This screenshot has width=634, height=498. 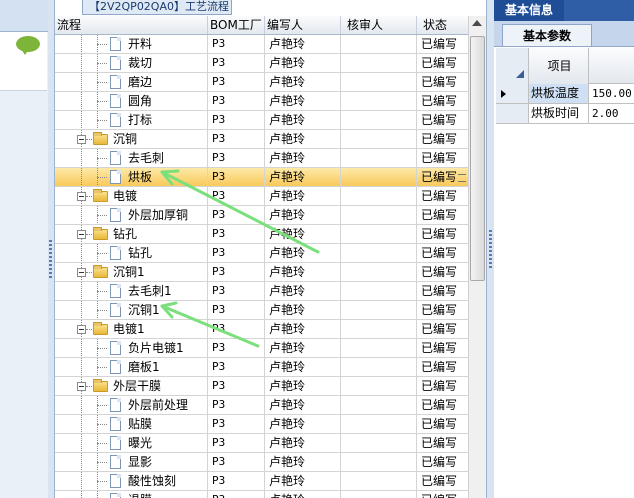 What do you see at coordinates (131, 291) in the screenshot?
I see `flow-cell: 去毛刺1` at bounding box center [131, 291].